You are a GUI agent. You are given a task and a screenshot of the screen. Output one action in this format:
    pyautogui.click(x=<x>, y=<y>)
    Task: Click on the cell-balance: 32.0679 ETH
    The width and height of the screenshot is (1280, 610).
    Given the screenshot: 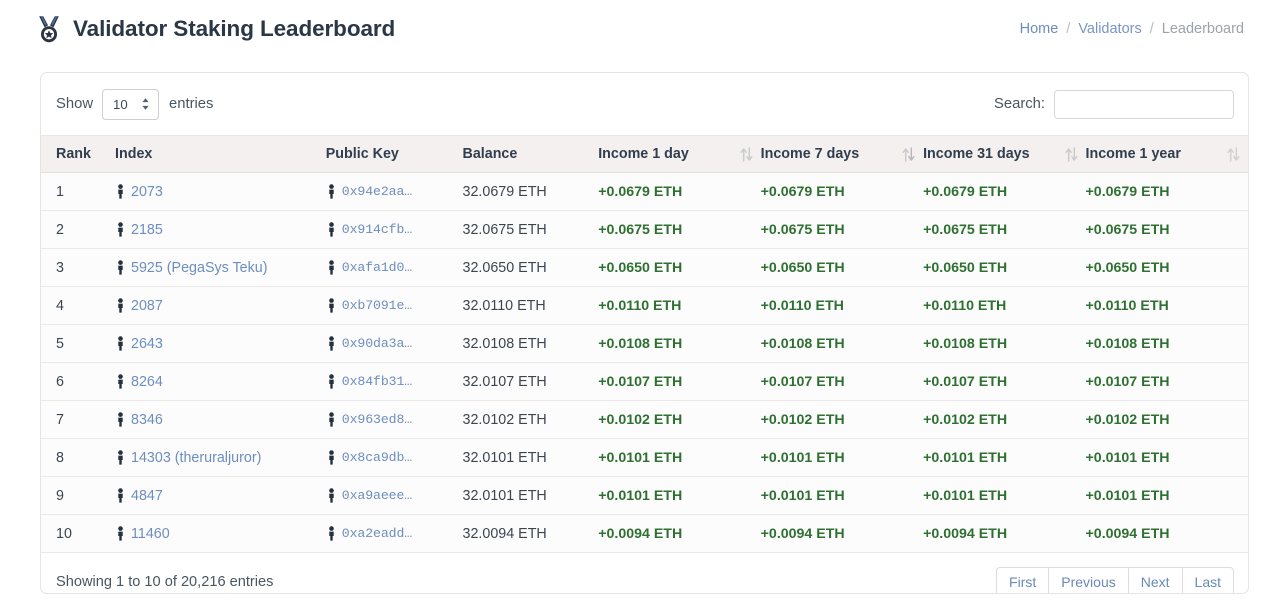 What is the action you would take?
    pyautogui.click(x=530, y=191)
    